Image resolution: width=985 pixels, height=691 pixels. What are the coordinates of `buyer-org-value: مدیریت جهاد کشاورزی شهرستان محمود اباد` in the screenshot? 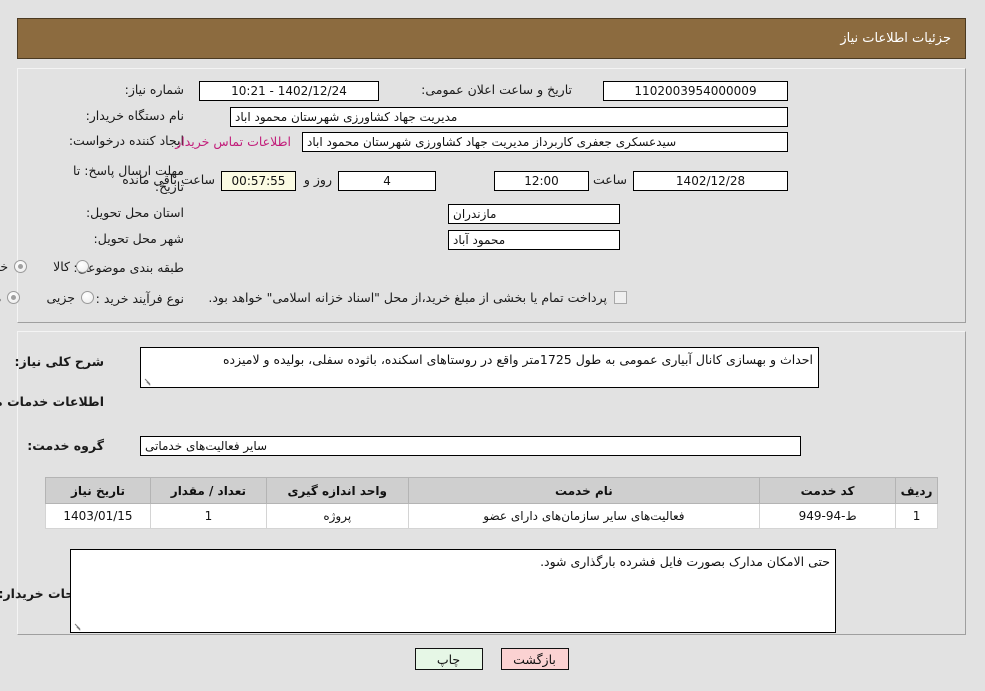 It's located at (510, 117).